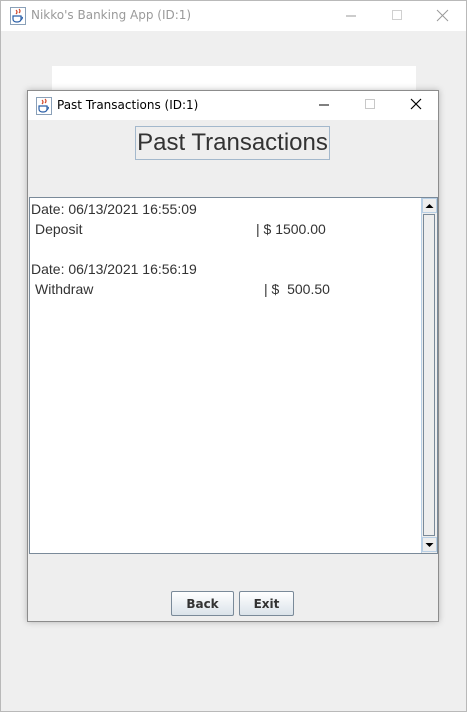 Image resolution: width=467 pixels, height=712 pixels. I want to click on scroll-up-button, so click(429, 205).